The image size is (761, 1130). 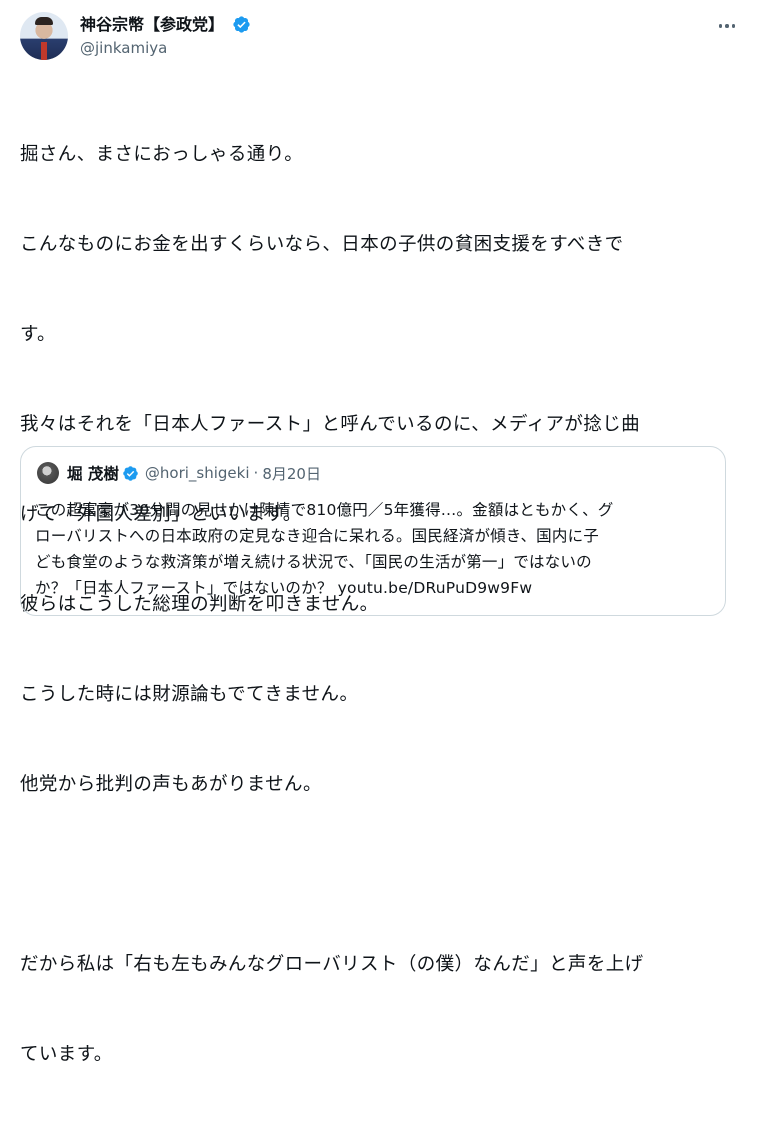 What do you see at coordinates (322, 244) in the screenshot?
I see `tweet-text-line: こんなものにお金を出すくらいなら、日本の子供の貧困支援をすべきで` at bounding box center [322, 244].